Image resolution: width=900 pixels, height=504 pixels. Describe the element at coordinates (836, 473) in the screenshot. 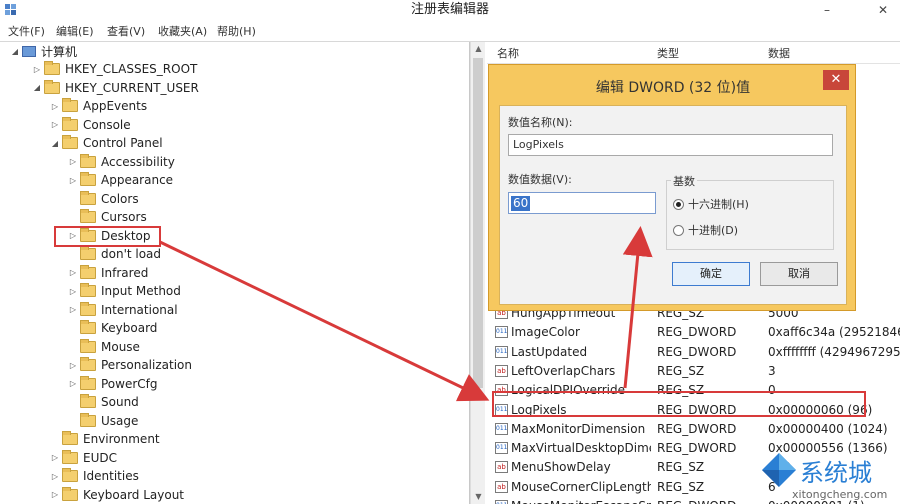

I see `watermark-text: 系统城` at that location.